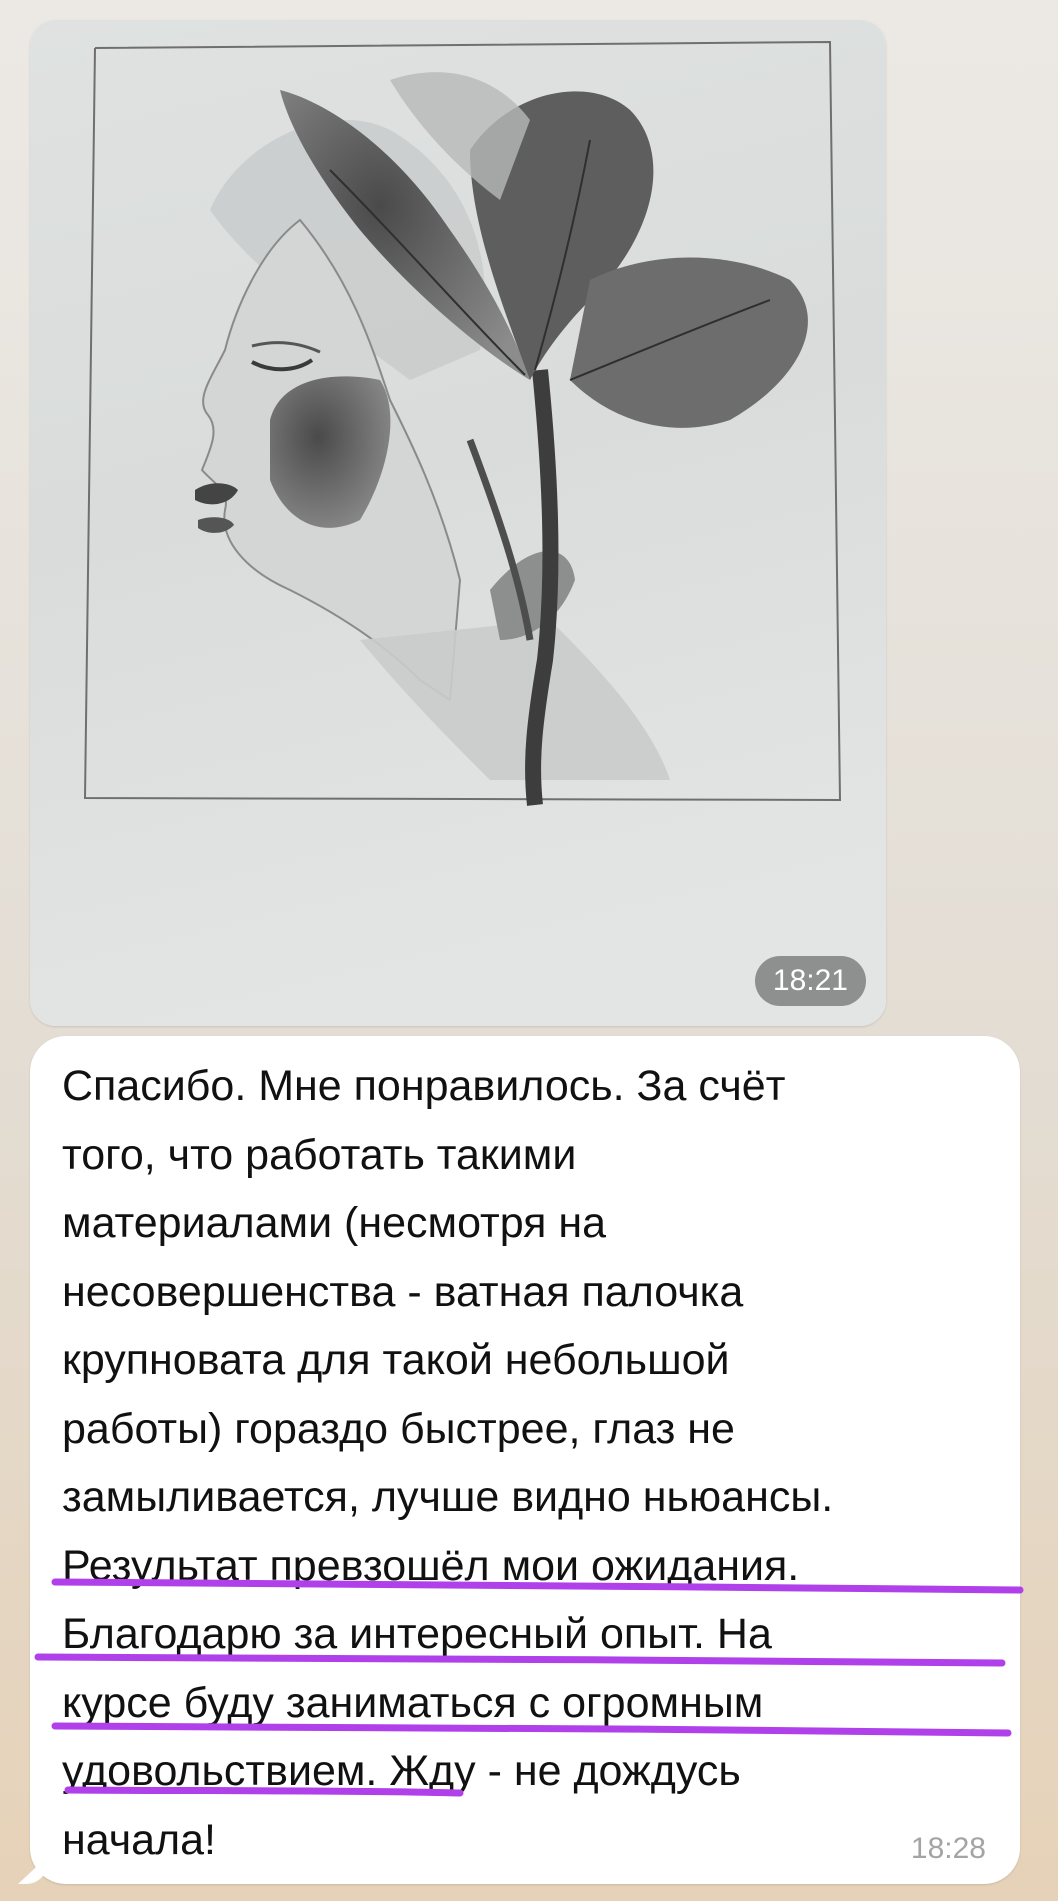 This screenshot has height=1901, width=1058. I want to click on message-line: работы) гораздо быстрее, глаз не, so click(398, 1428).